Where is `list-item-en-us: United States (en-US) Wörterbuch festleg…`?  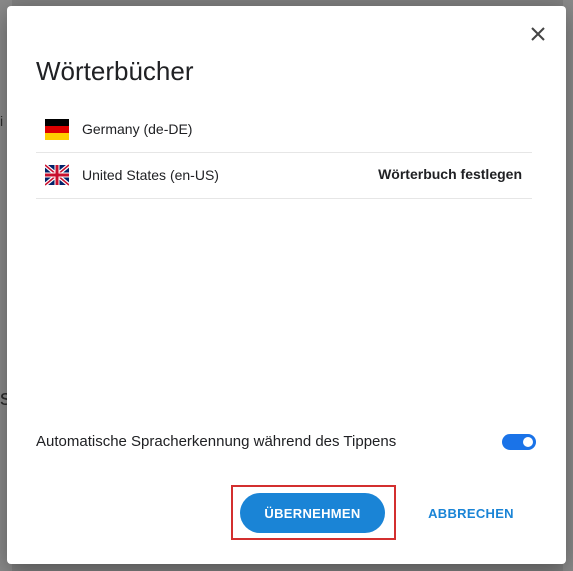
list-item-en-us: United States (en-US) Wörterbuch festleg… is located at coordinates (284, 176).